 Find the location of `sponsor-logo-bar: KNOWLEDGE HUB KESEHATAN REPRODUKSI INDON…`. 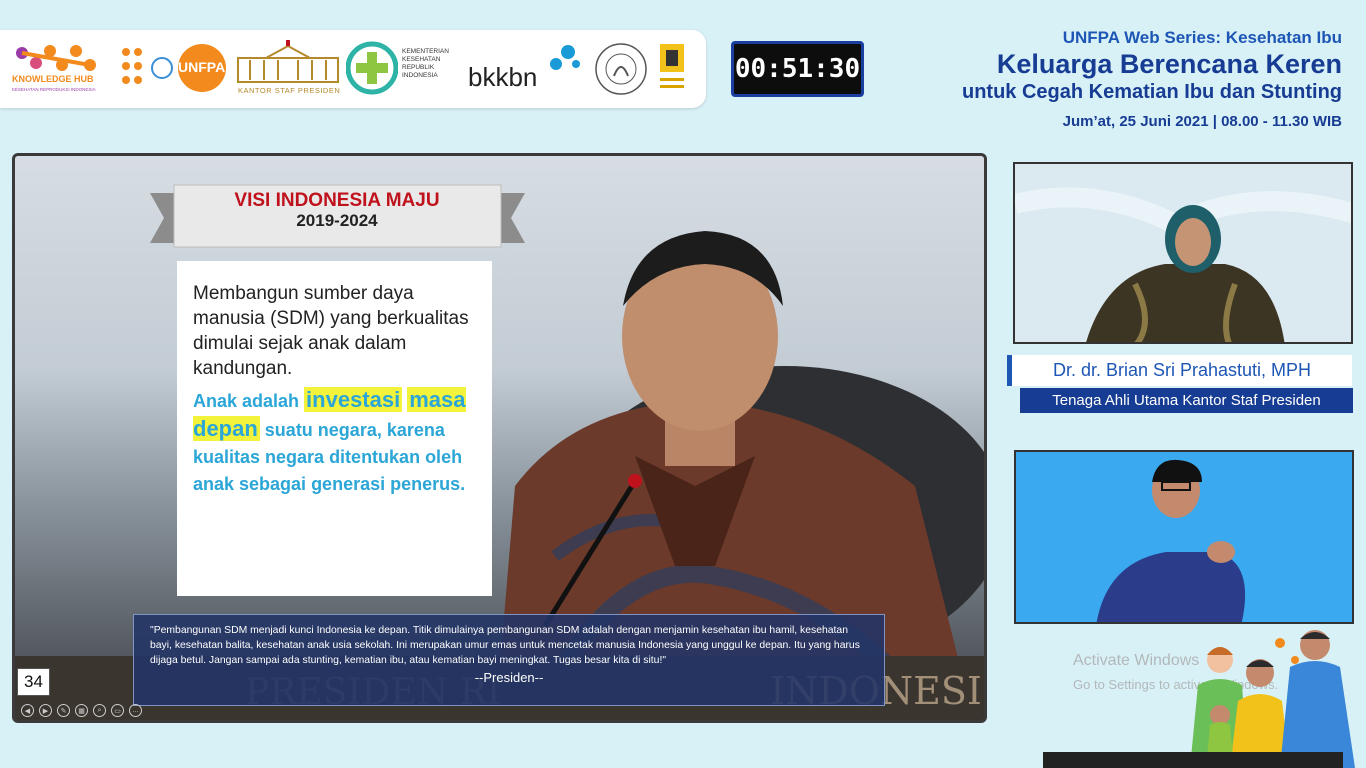

sponsor-logo-bar: KNOWLEDGE HUB KESEHATAN REPRODUKSI INDON… is located at coordinates (353, 69).